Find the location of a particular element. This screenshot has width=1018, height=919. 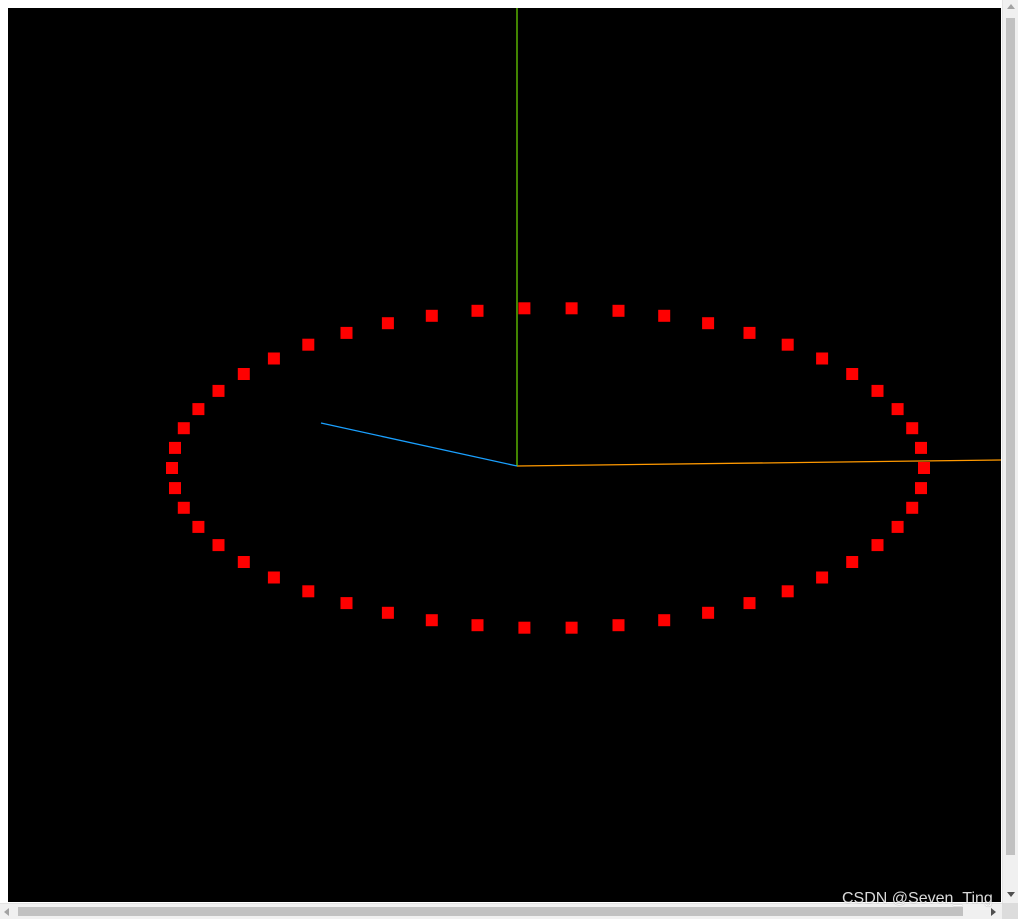

horizontal-scroll-thumb is located at coordinates (490, 911).